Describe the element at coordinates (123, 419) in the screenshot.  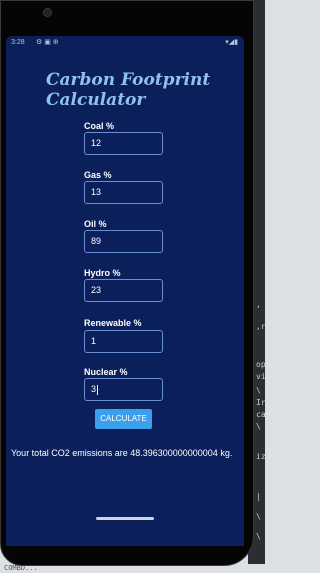
I see `calculate-button: CALCULATE` at that location.